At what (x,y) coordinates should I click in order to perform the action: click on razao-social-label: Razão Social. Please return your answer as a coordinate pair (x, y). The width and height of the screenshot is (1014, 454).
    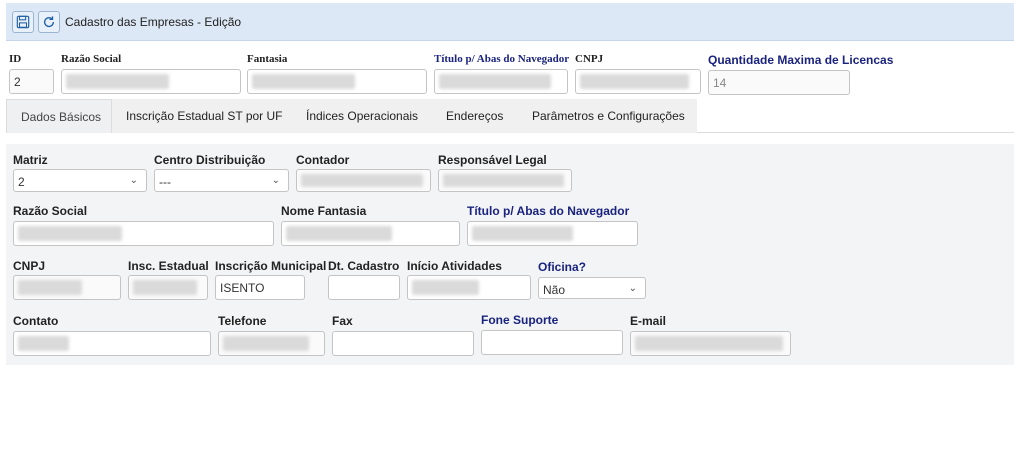
    Looking at the image, I should click on (91, 59).